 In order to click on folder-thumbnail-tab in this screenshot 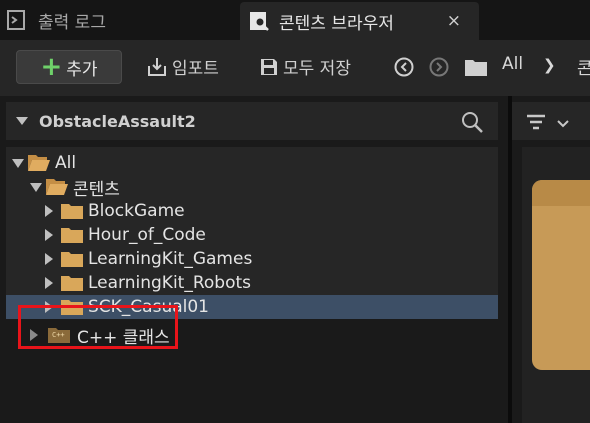, I will do `click(561, 193)`.